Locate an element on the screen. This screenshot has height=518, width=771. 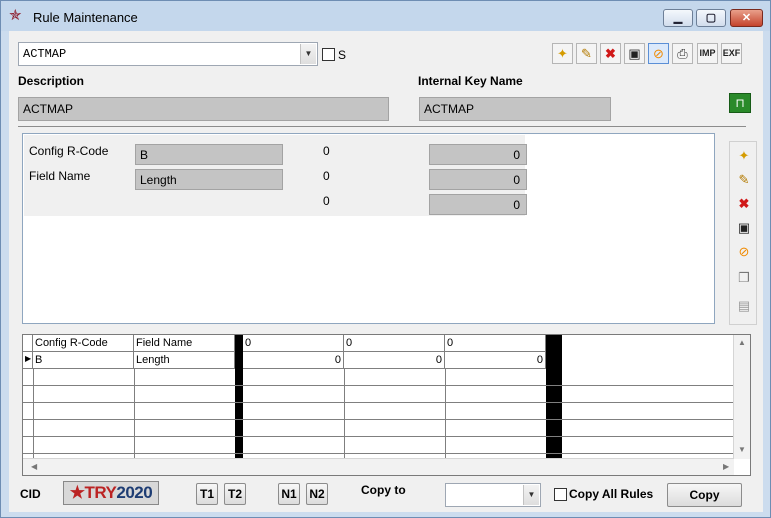
detail-edit-icon: ✎ is located at coordinates (744, 180).